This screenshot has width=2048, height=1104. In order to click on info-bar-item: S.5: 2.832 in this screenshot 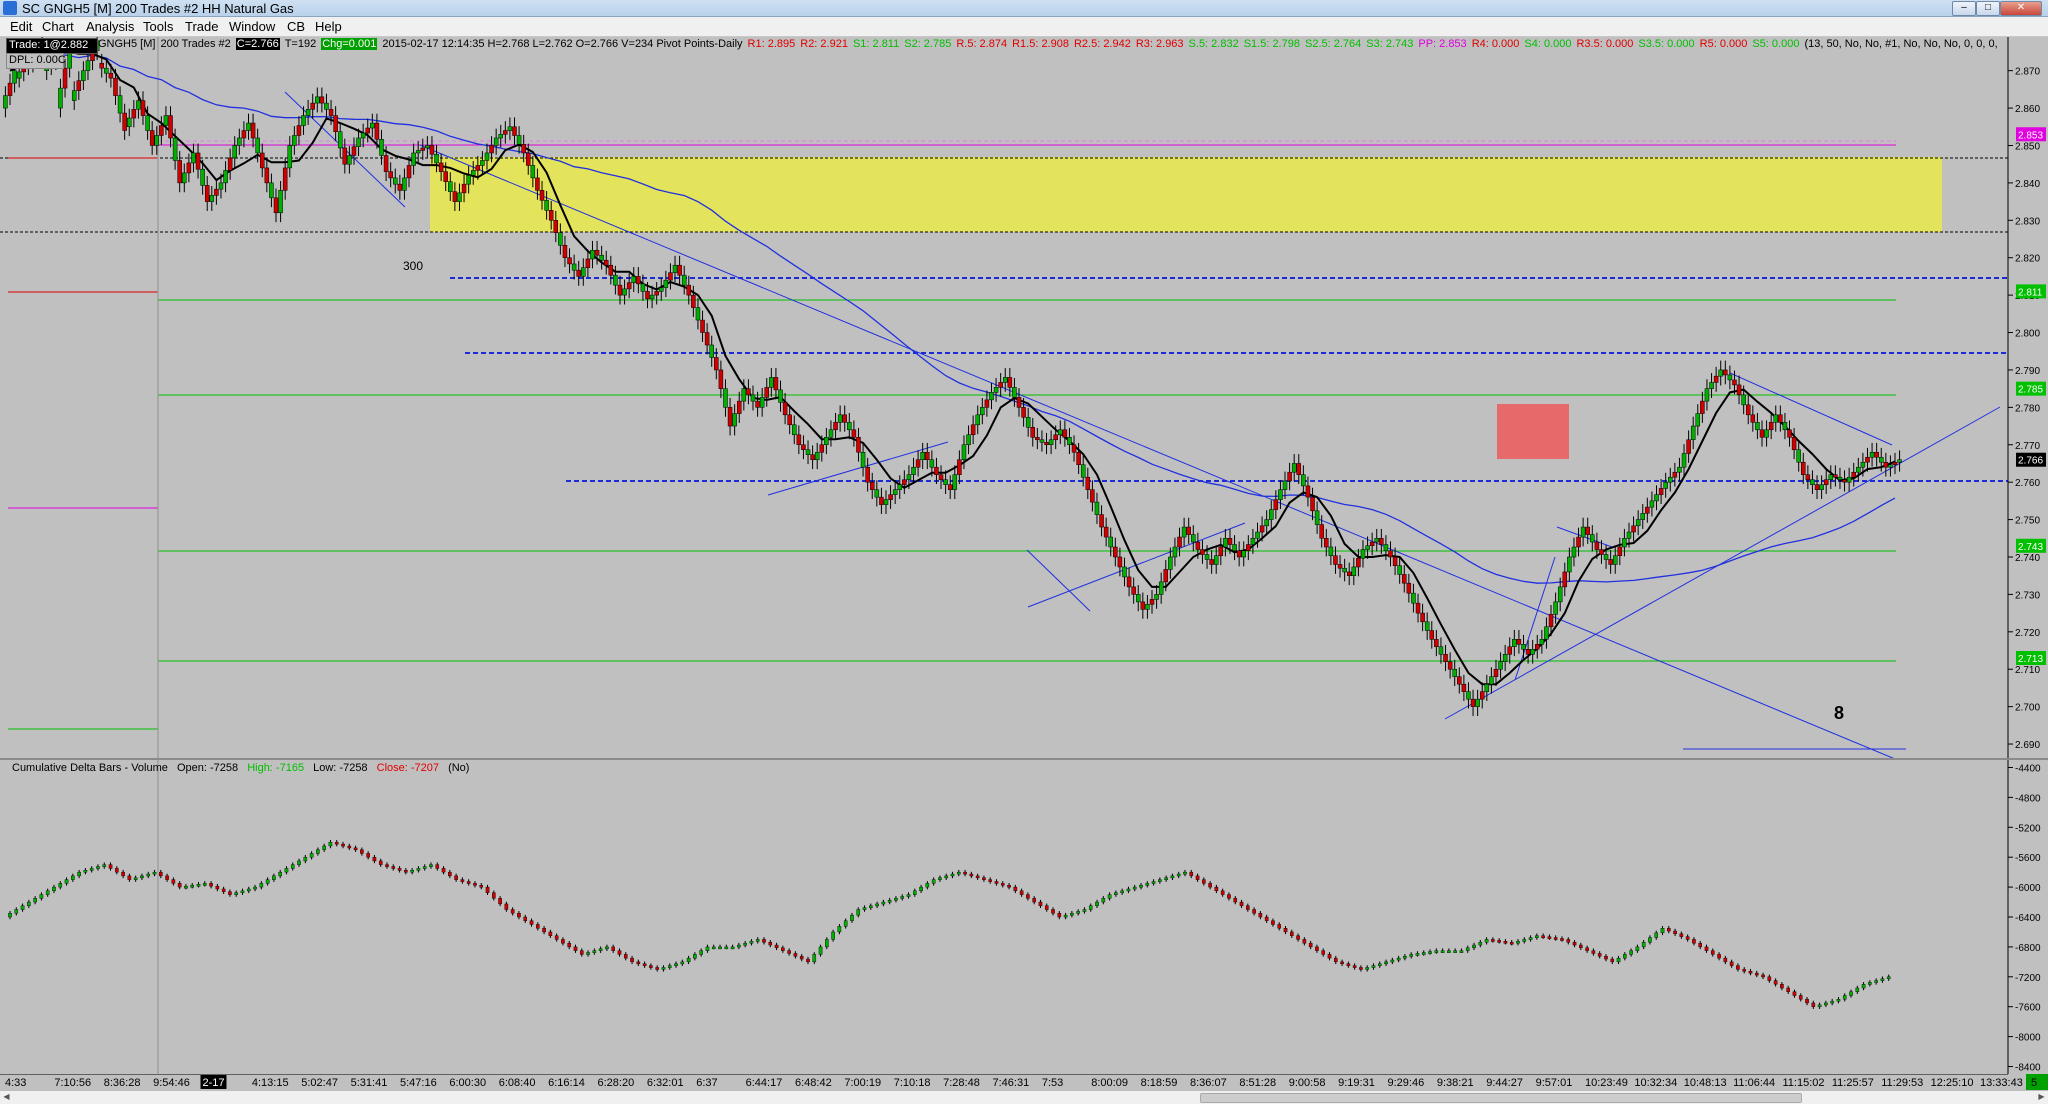, I will do `click(1213, 44)`.